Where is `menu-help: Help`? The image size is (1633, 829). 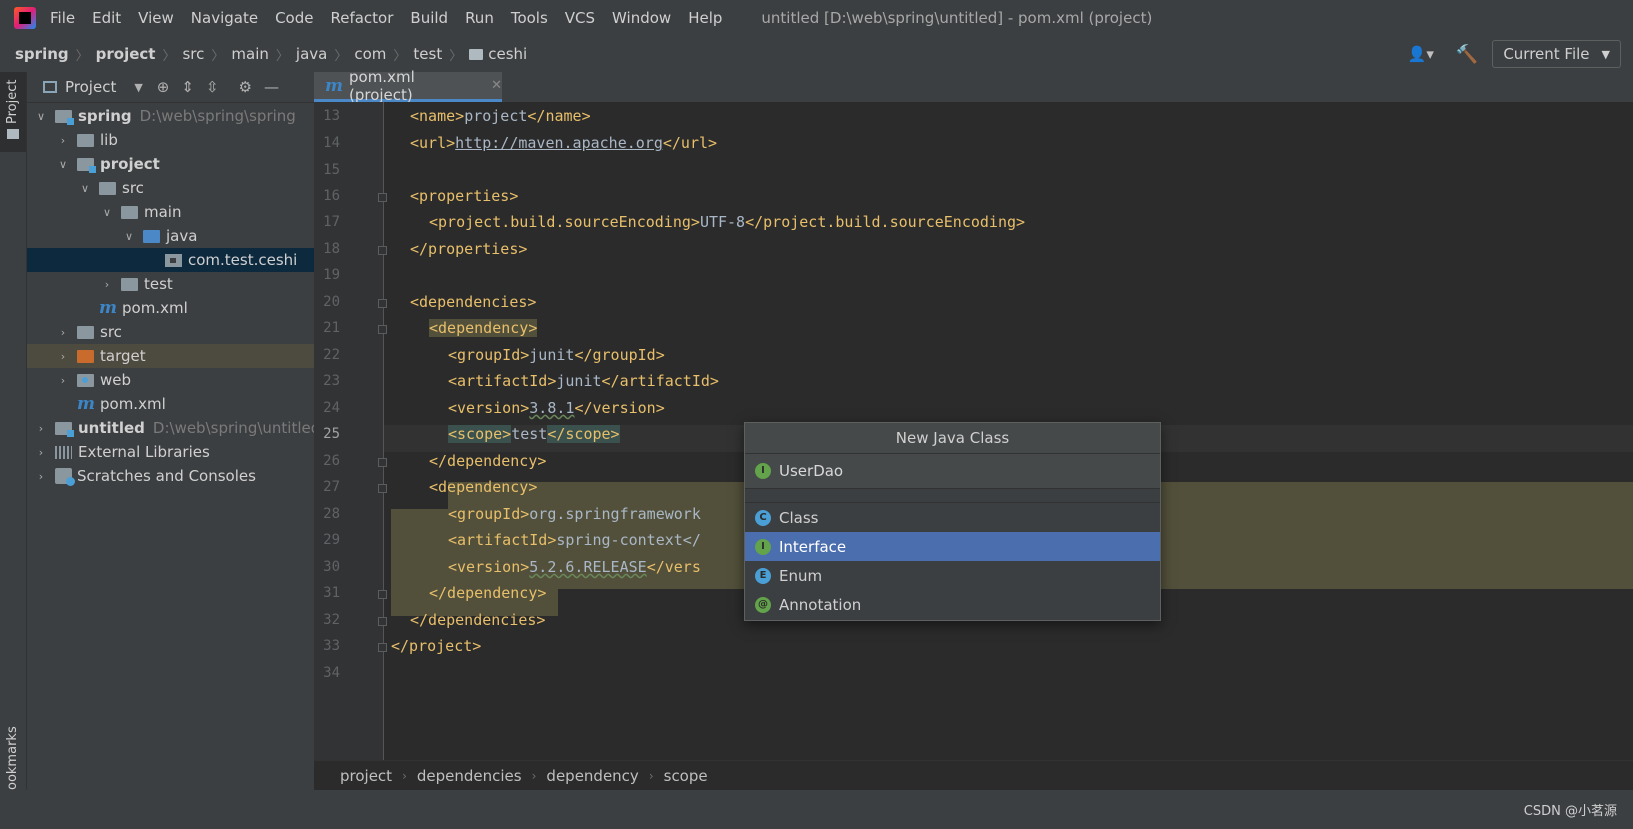
menu-help: Help is located at coordinates (705, 18).